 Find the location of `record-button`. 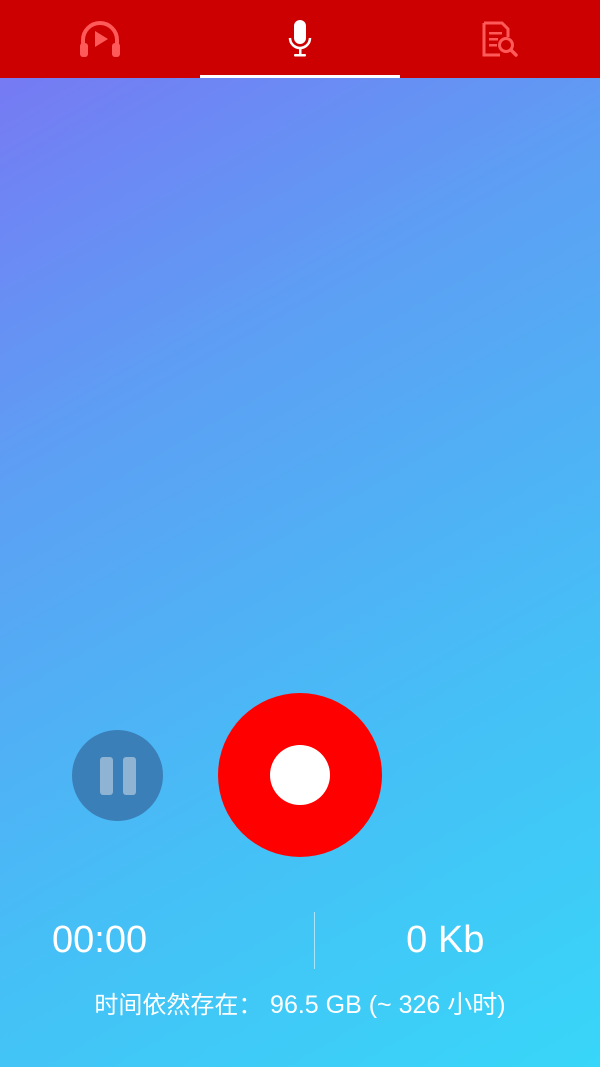

record-button is located at coordinates (300, 775).